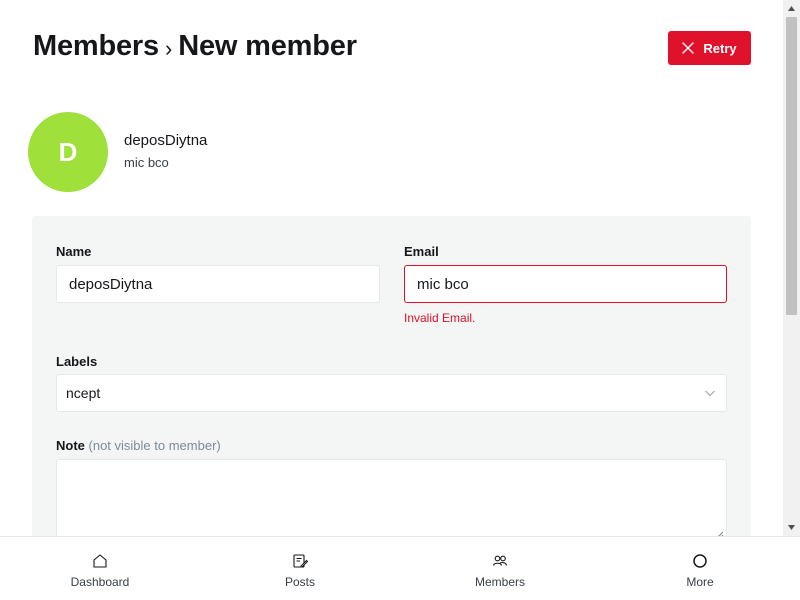 The image size is (800, 600). I want to click on note-label: Note (not visible to member), so click(138, 445).